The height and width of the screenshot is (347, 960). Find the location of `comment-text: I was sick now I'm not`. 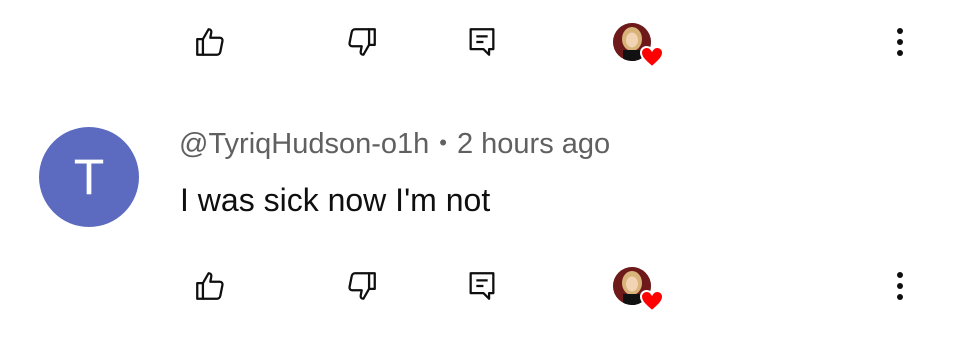

comment-text: I was sick now I'm not is located at coordinates (335, 200).